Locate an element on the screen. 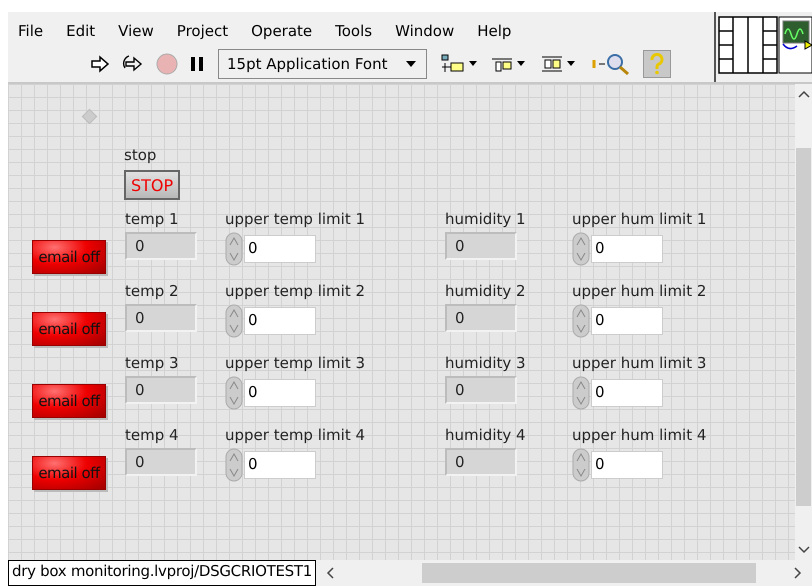 The width and height of the screenshot is (812, 586). indicator-label: humidity 4 is located at coordinates (486, 435).